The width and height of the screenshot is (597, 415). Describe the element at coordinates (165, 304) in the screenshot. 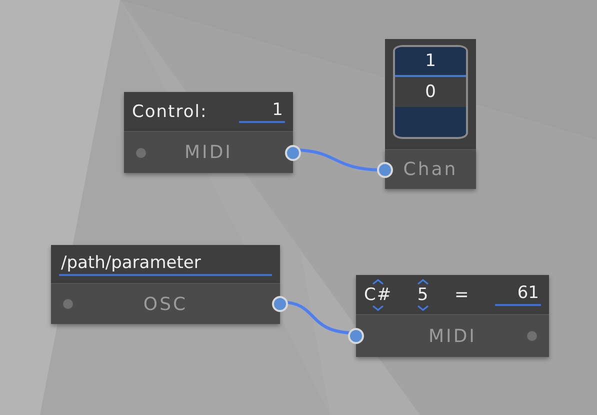

I see `node-type-label: OSC` at that location.